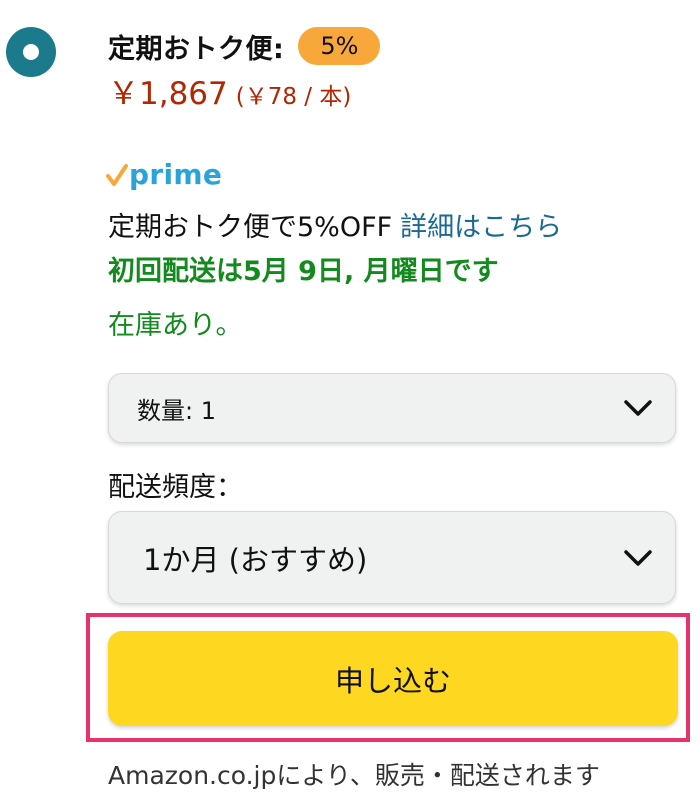 The image size is (700, 804). Describe the element at coordinates (392, 408) in the screenshot. I see `quantity-dropdown: 数量: 1` at that location.